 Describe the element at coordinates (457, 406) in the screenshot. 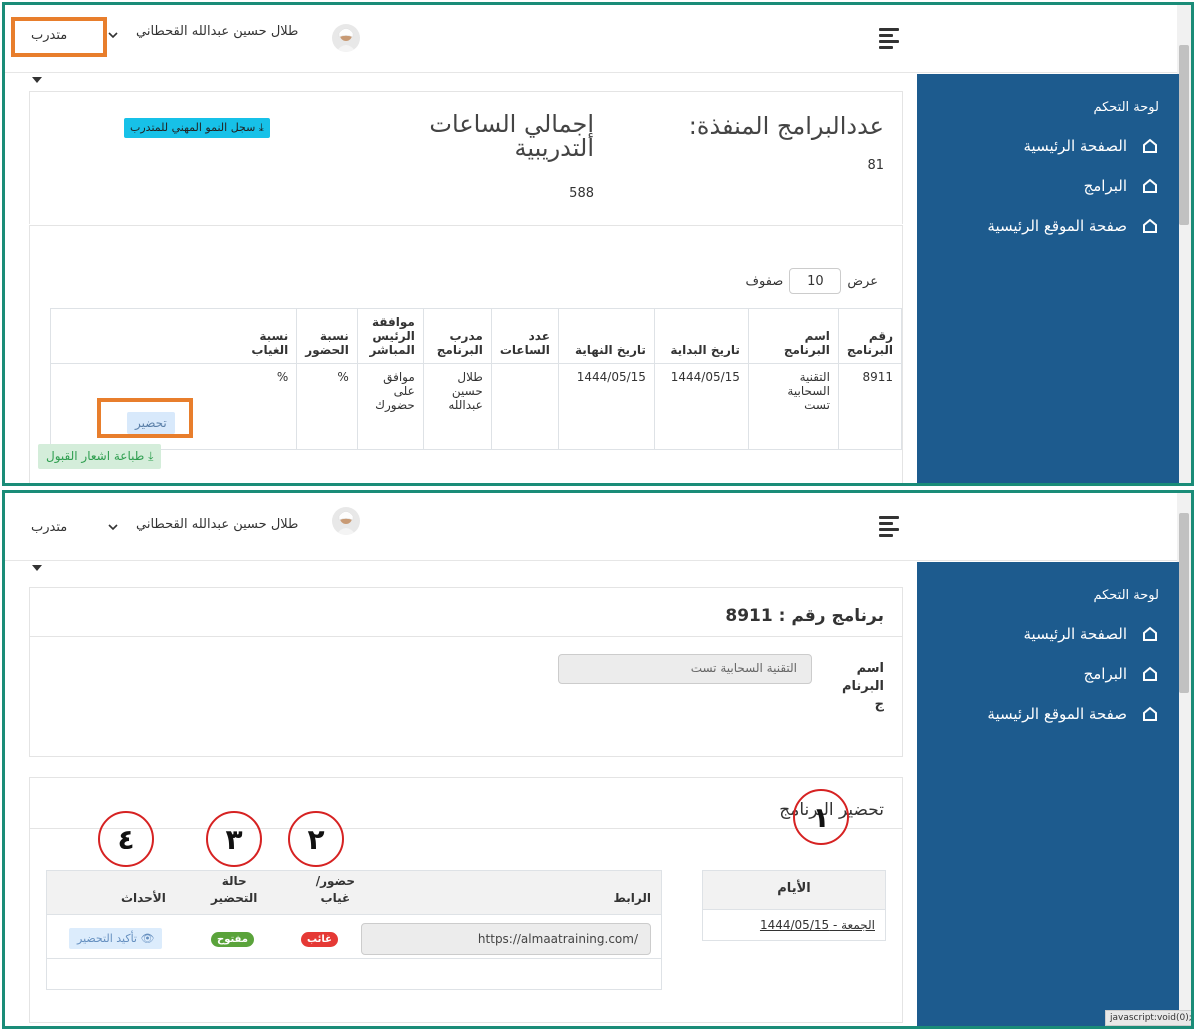

I see `cell-trainer: طلال حسين عبدالله` at that location.